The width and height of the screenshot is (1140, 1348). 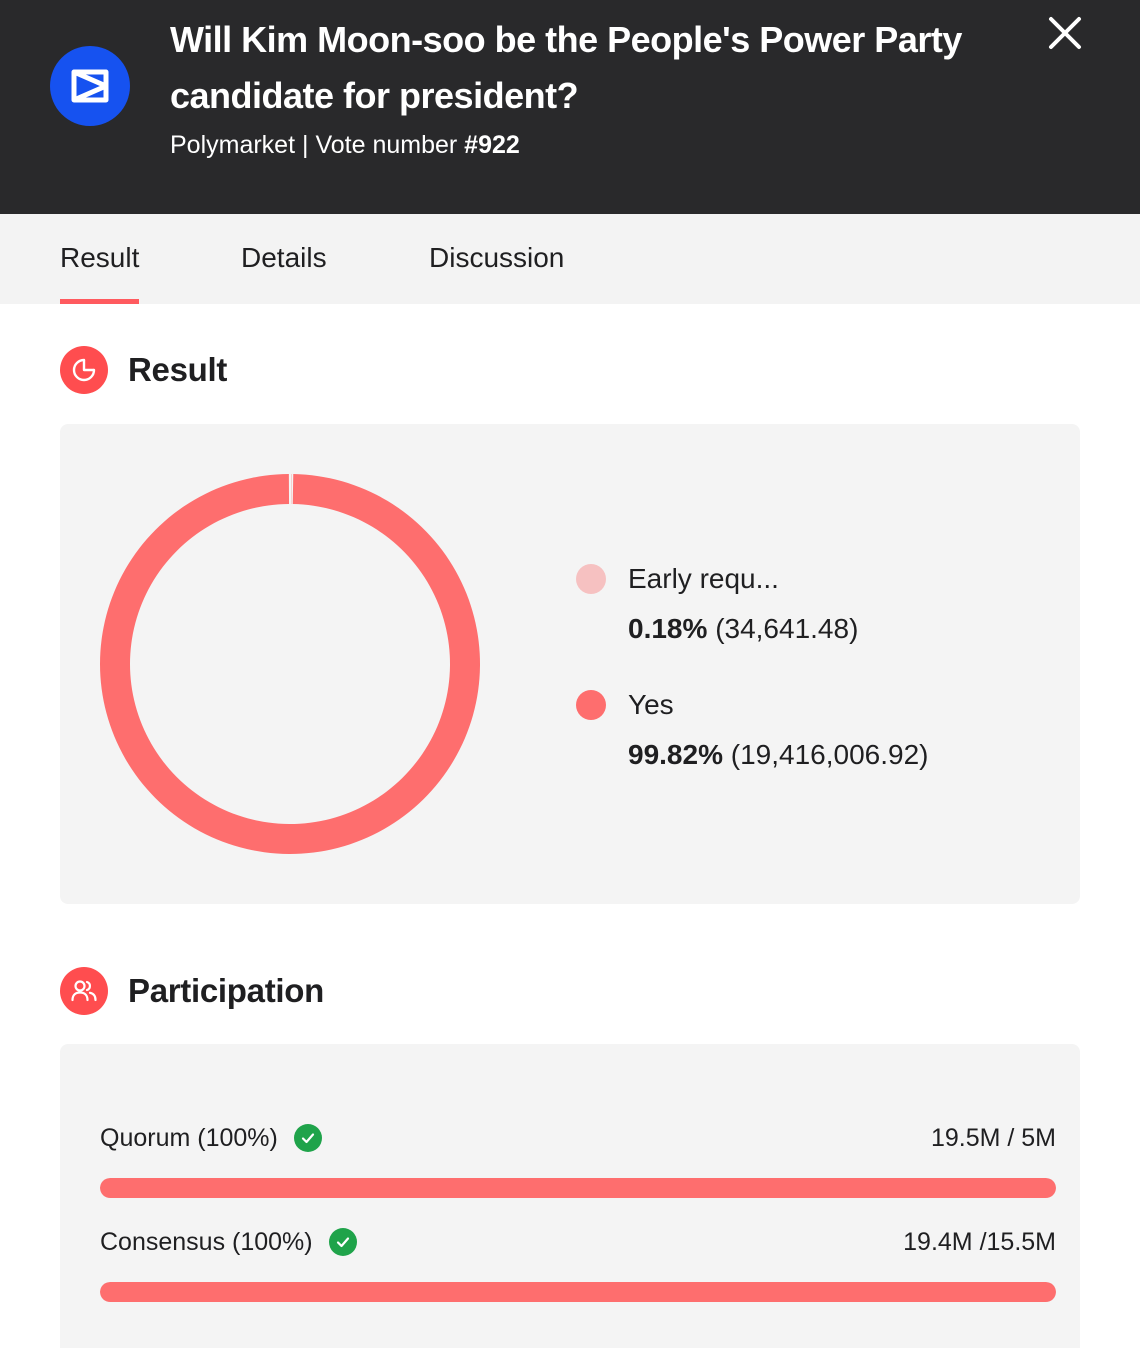 I want to click on consensus-value: 19.4M /15.5M, so click(x=979, y=1242).